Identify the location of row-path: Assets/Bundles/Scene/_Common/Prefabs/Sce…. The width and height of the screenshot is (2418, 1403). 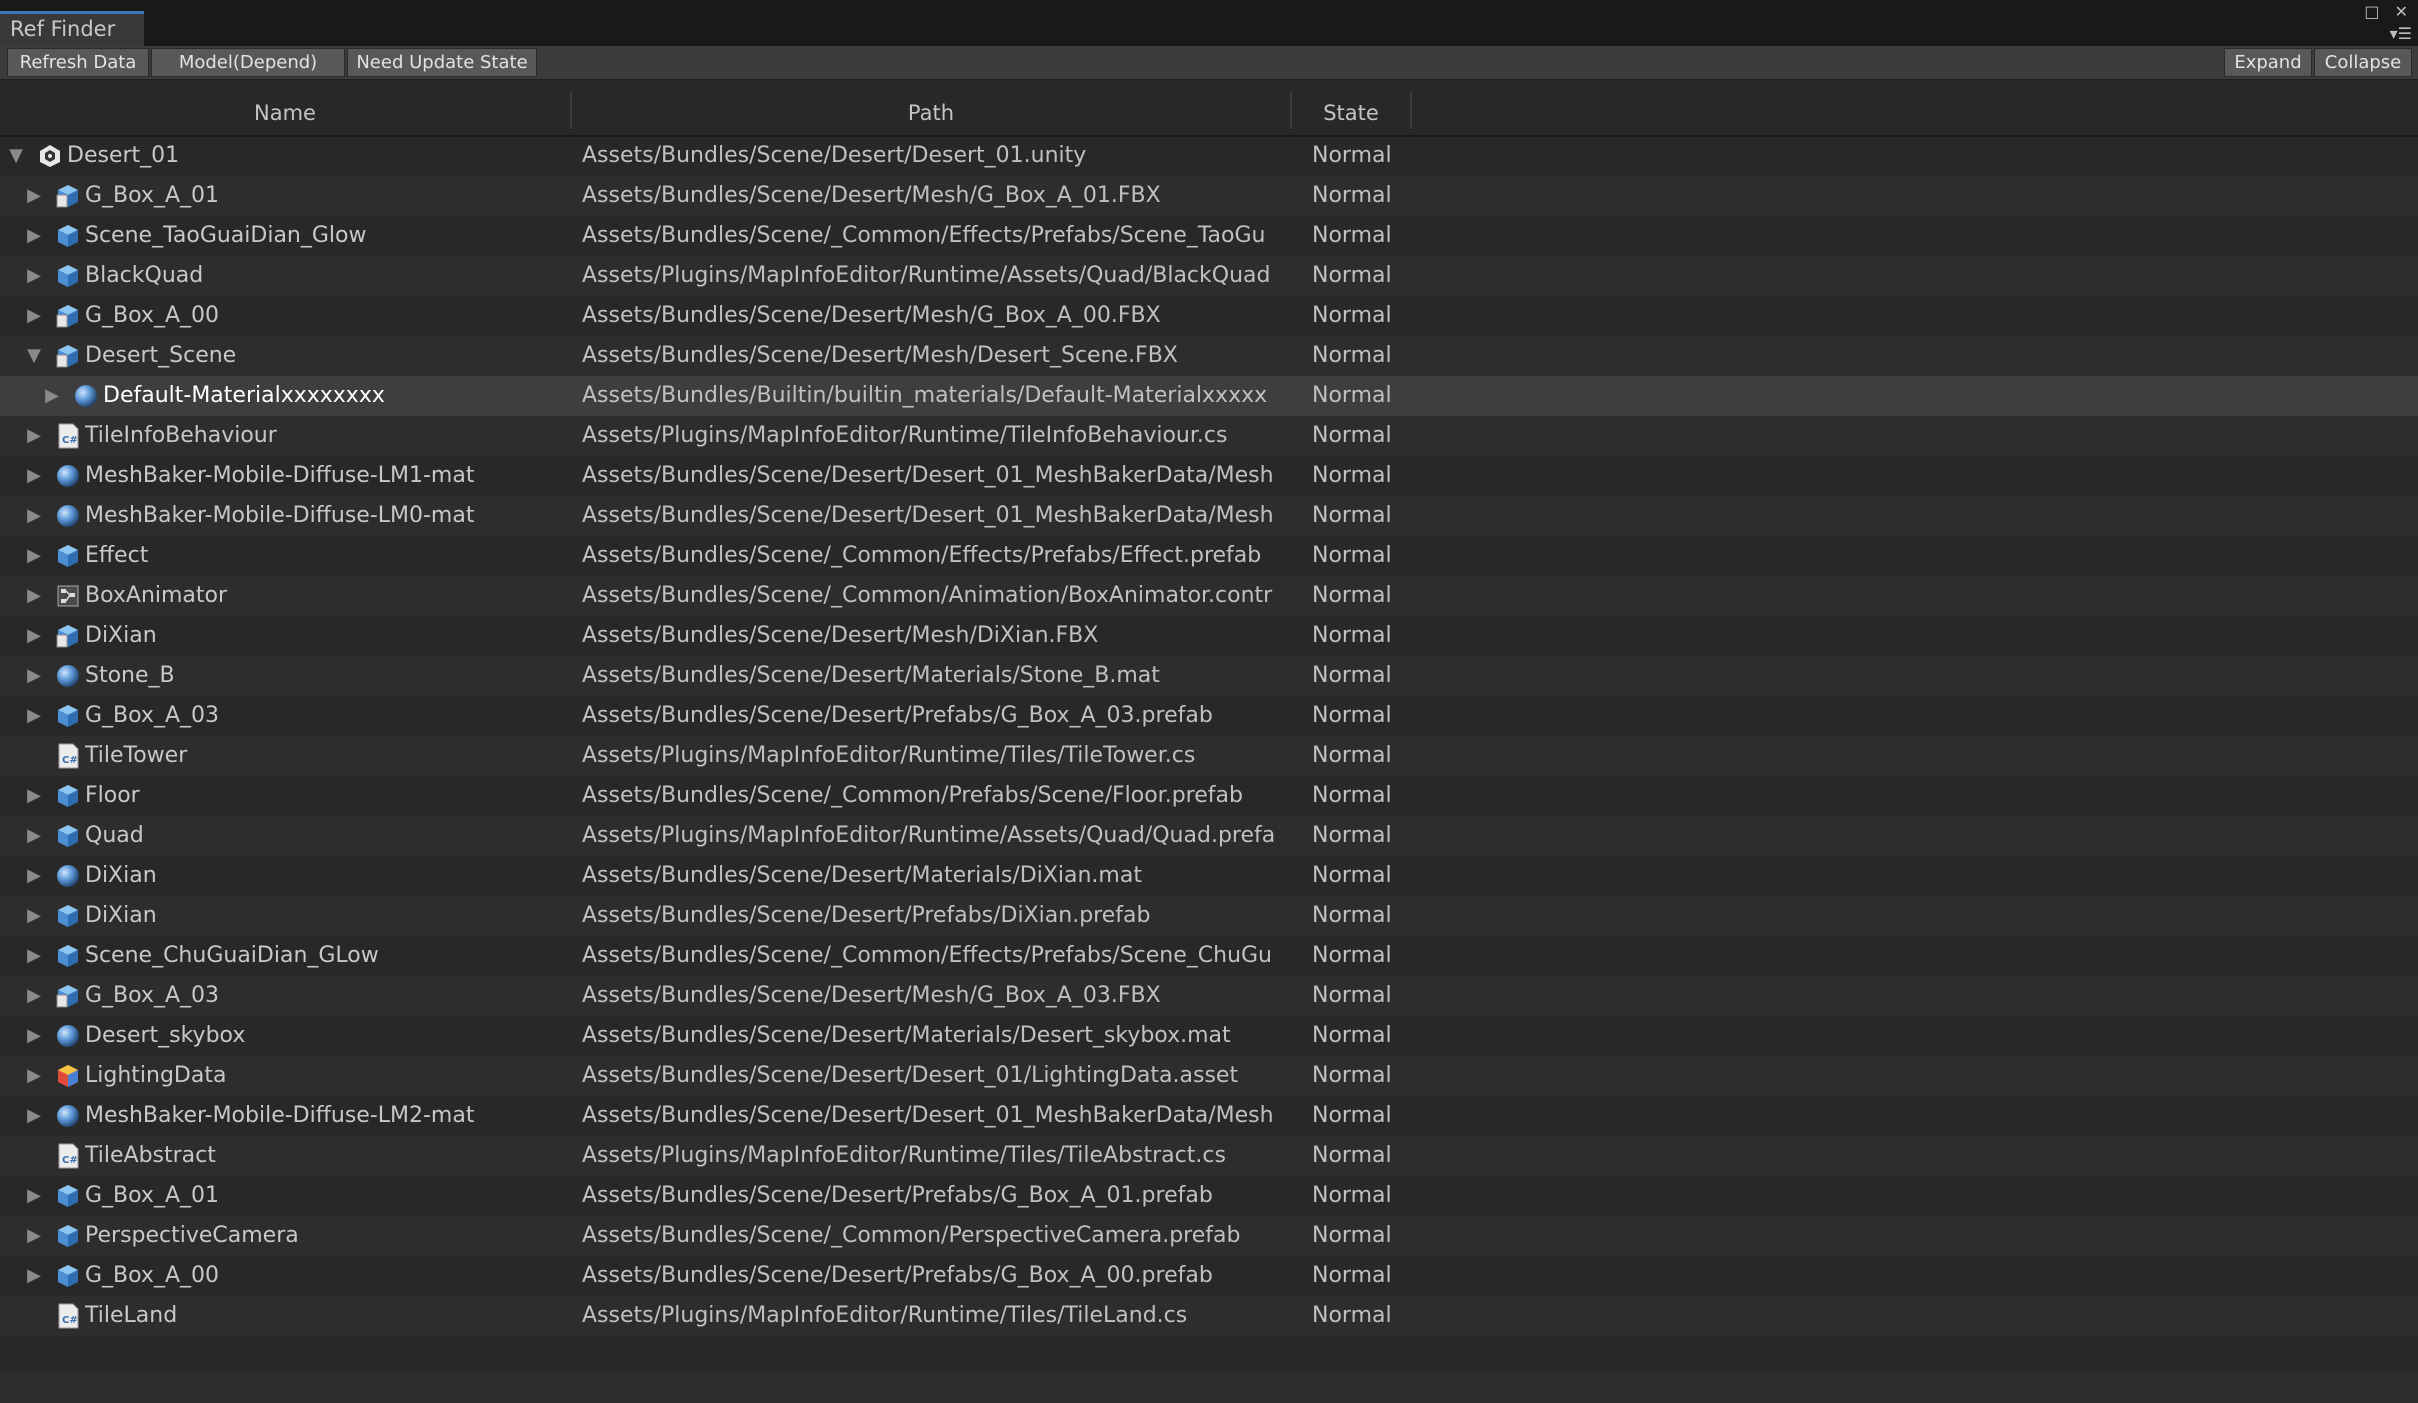
(912, 795).